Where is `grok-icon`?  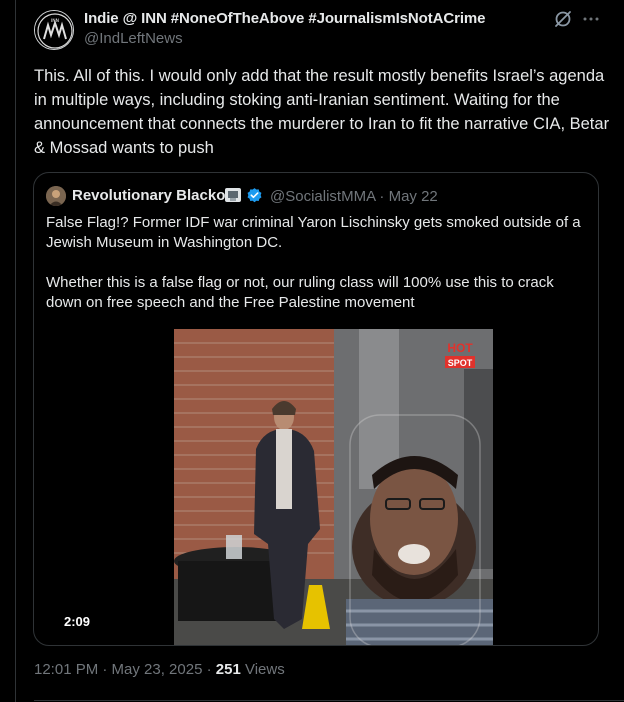 grok-icon is located at coordinates (563, 19).